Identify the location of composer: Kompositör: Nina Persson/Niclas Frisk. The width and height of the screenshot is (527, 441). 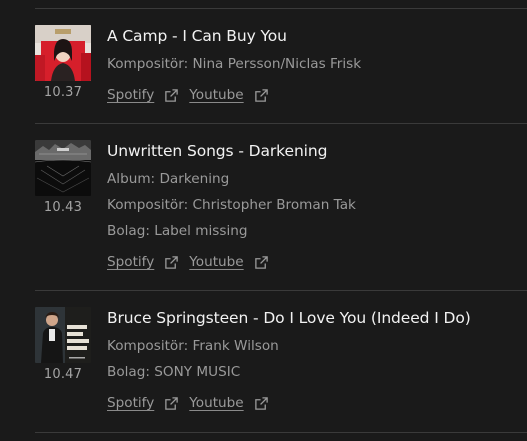
(234, 64).